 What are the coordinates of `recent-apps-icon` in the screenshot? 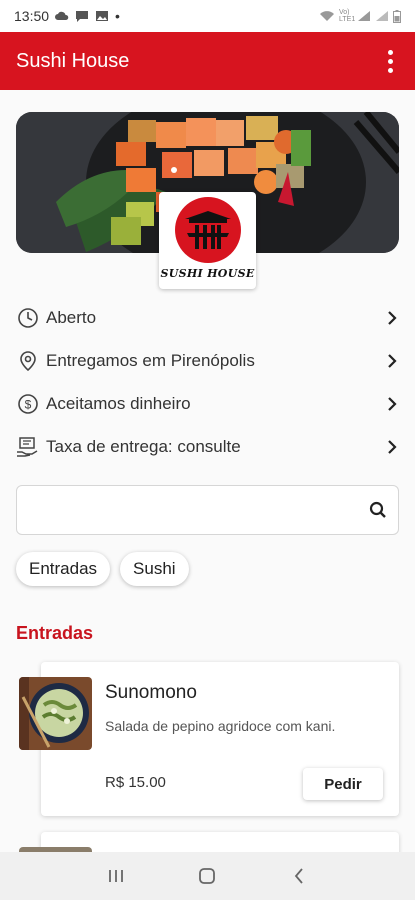 It's located at (116, 876).